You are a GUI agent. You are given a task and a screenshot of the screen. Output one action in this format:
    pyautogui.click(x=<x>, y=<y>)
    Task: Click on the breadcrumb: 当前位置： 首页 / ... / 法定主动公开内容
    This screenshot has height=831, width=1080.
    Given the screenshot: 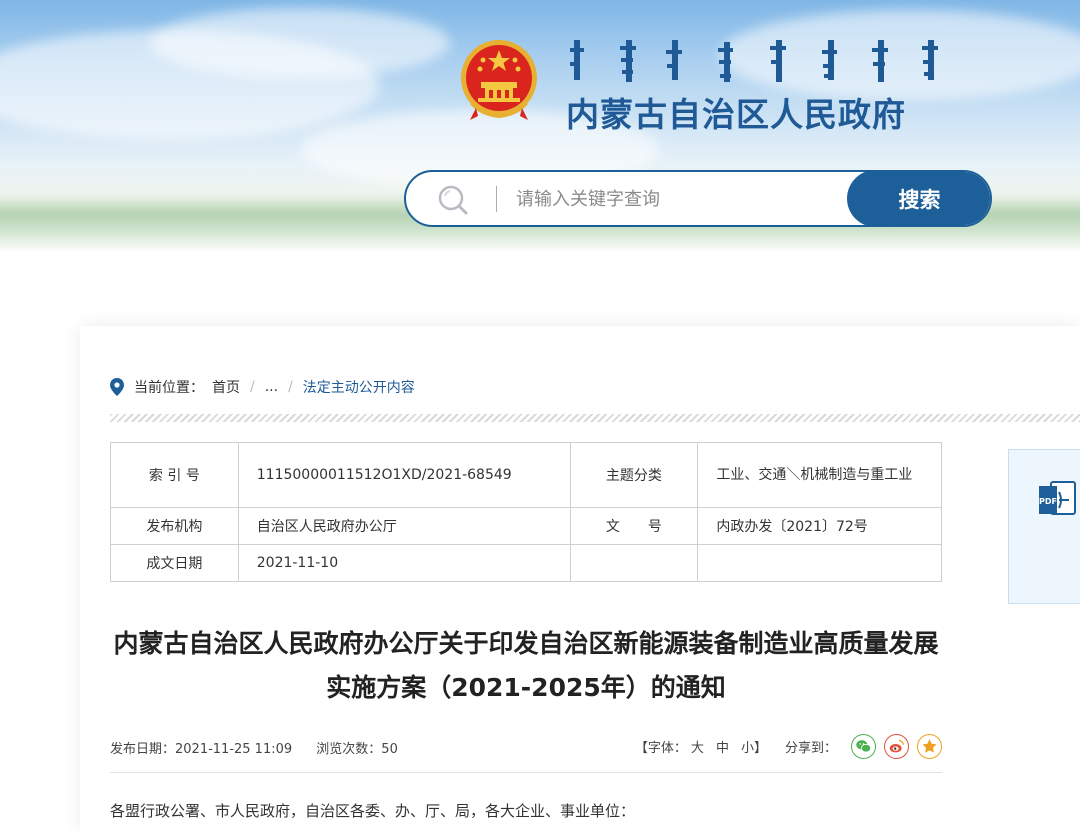 What is the action you would take?
    pyautogui.click(x=262, y=387)
    